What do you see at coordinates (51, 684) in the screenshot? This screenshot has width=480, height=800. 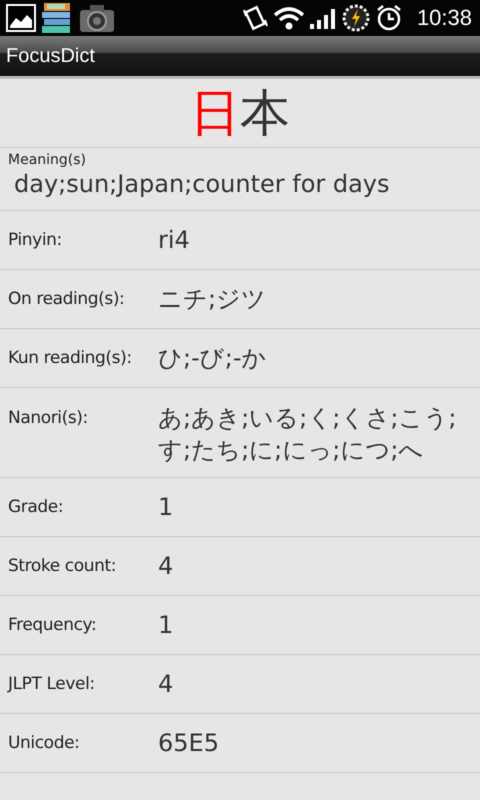 I see `field-label: JLPT Level:` at bounding box center [51, 684].